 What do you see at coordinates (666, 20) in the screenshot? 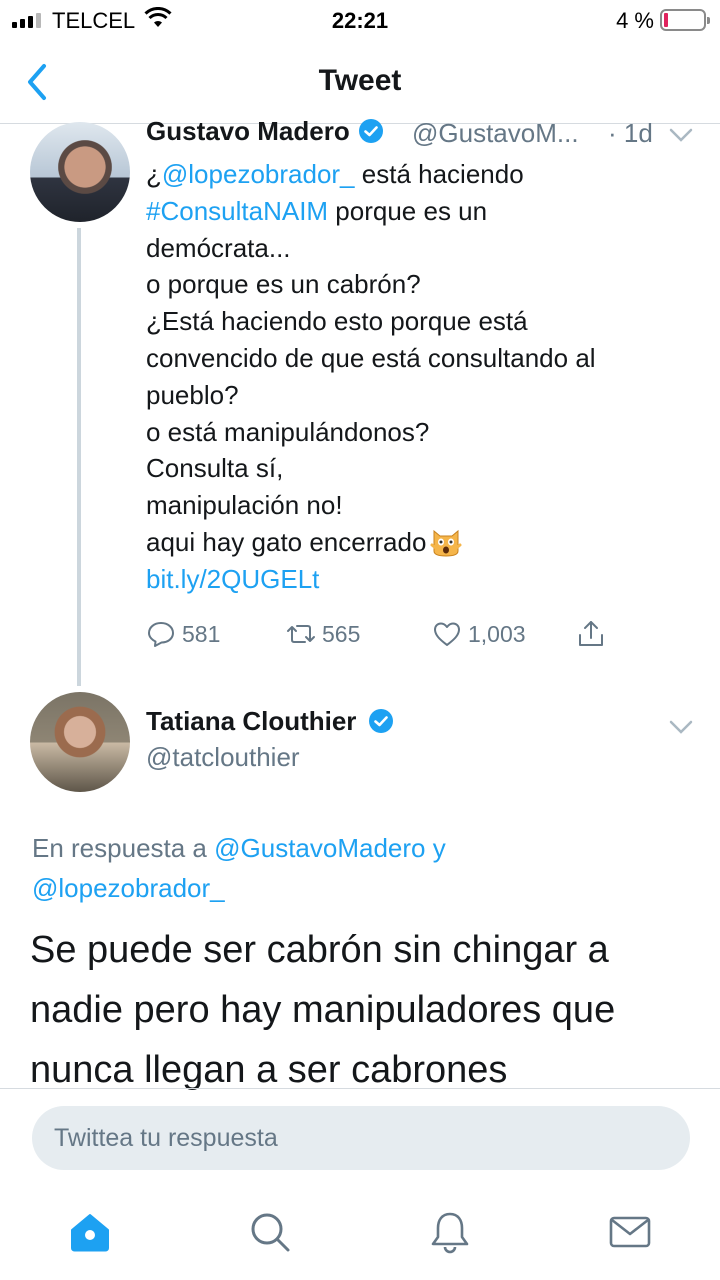
I see `battery-level` at bounding box center [666, 20].